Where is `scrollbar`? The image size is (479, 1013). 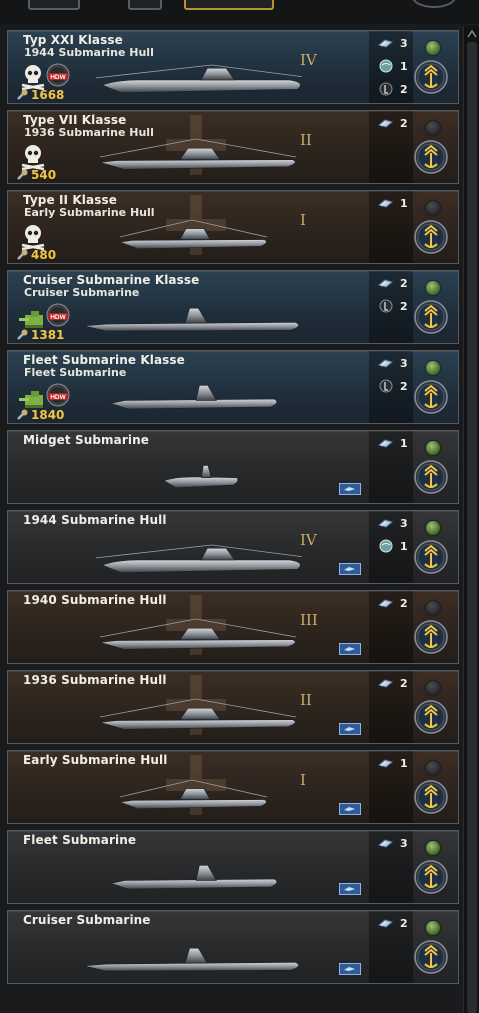
scrollbar is located at coordinates (471, 519).